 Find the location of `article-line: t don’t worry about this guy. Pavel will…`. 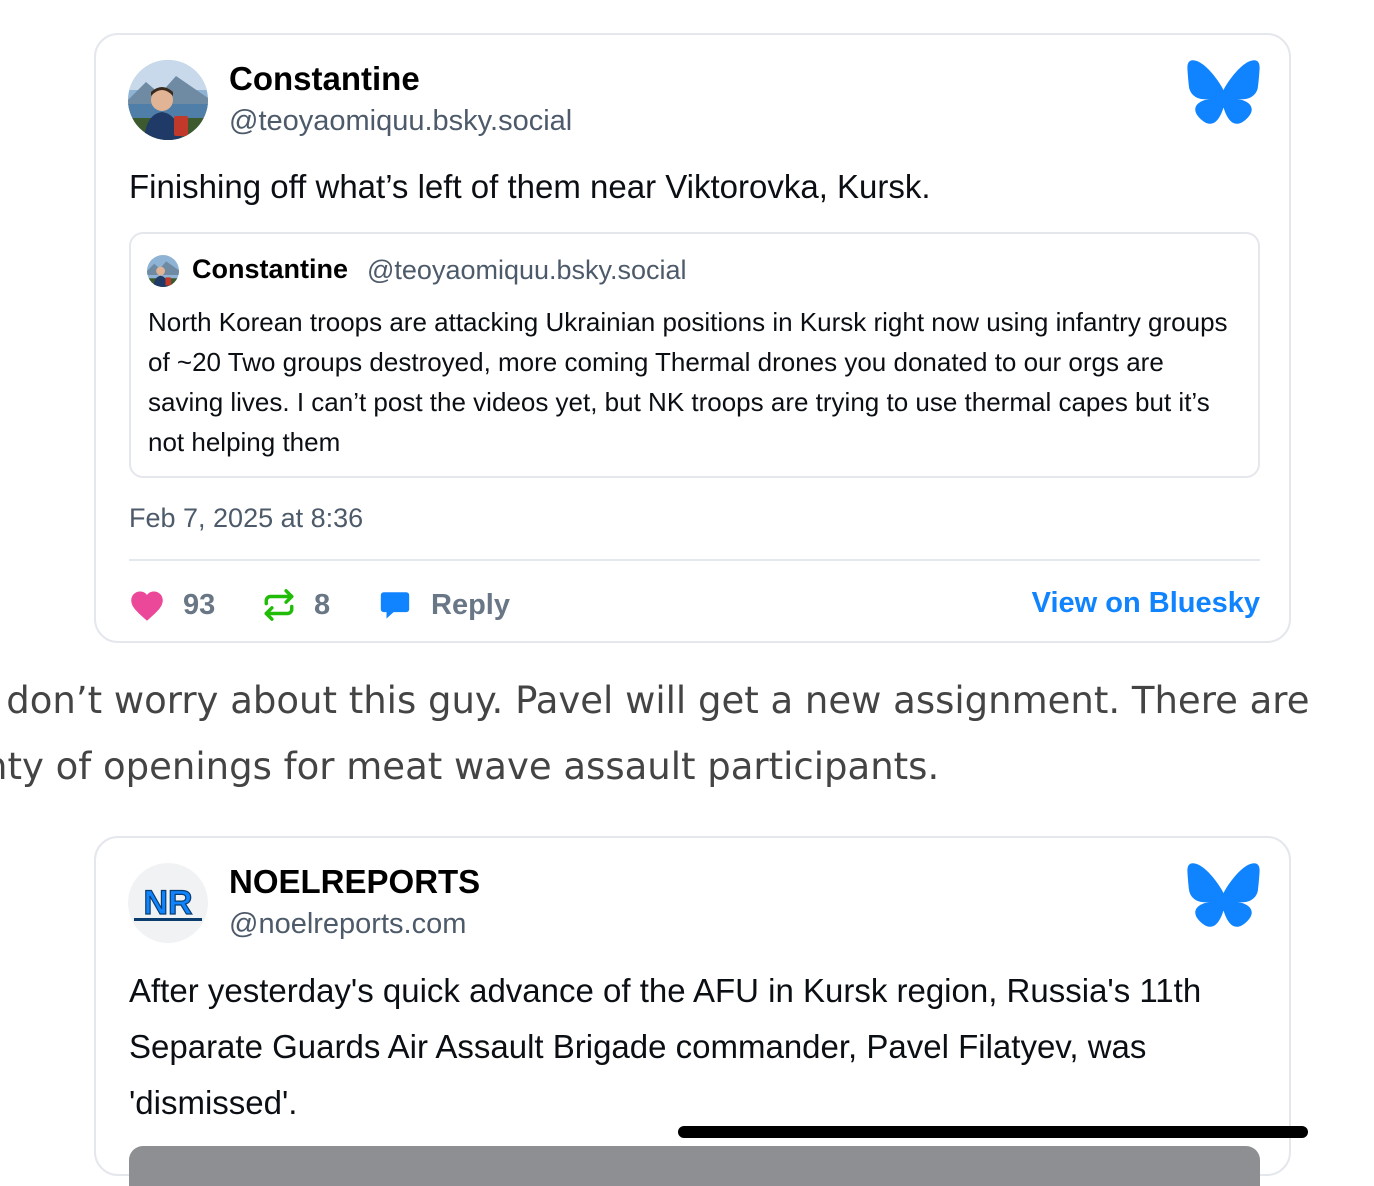

article-line: t don’t worry about this guy. Pavel will… is located at coordinates (655, 700).